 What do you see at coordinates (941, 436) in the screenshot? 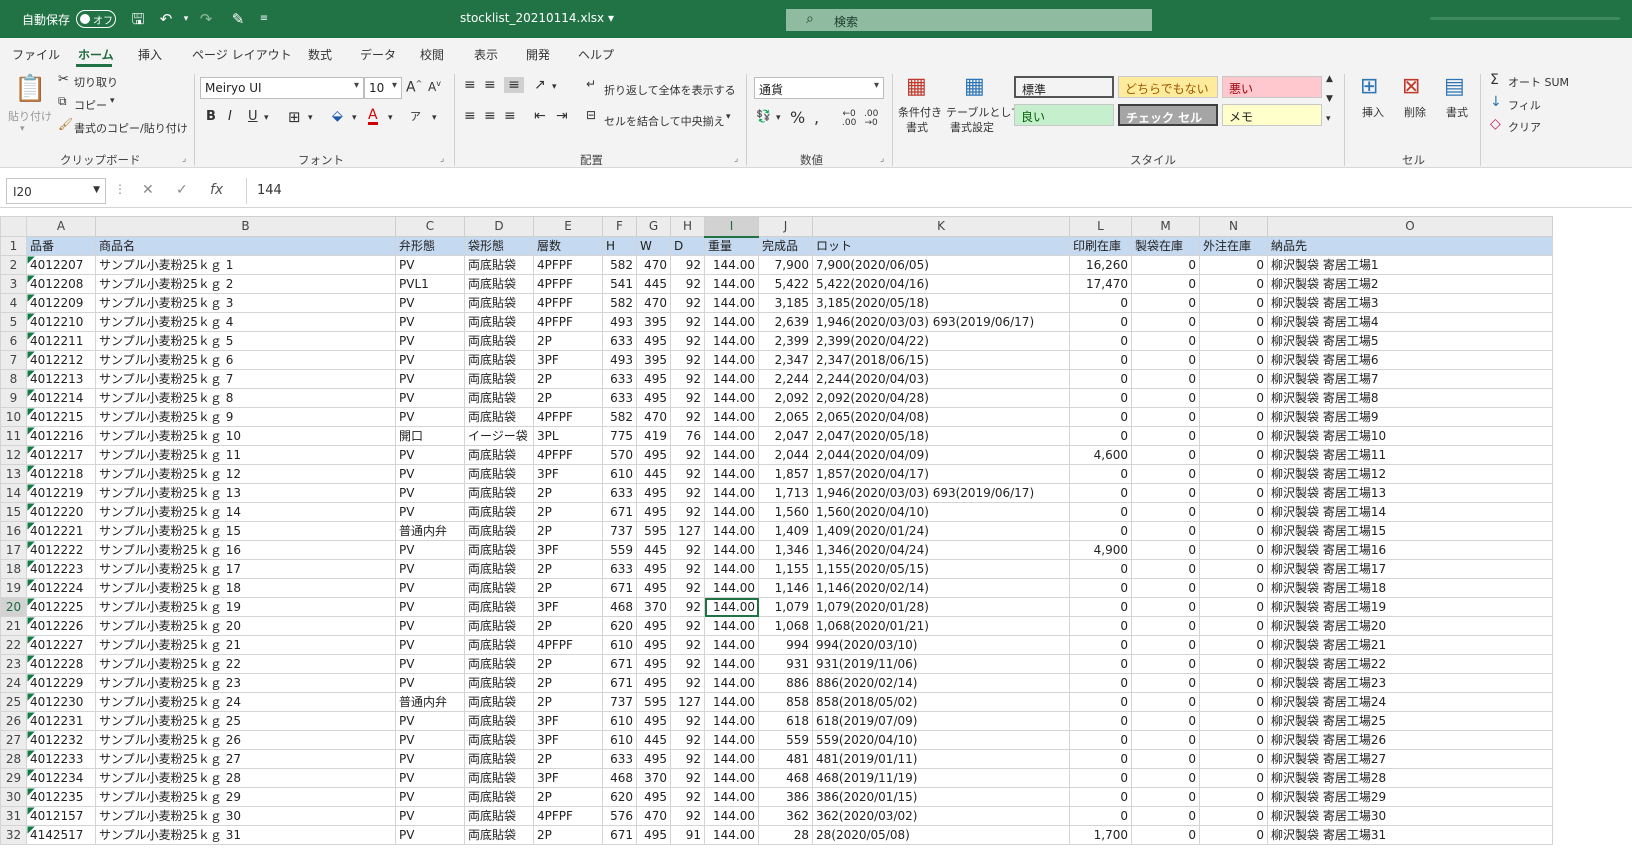
I see `cell-k: 2,047(2020/05/18)` at bounding box center [941, 436].